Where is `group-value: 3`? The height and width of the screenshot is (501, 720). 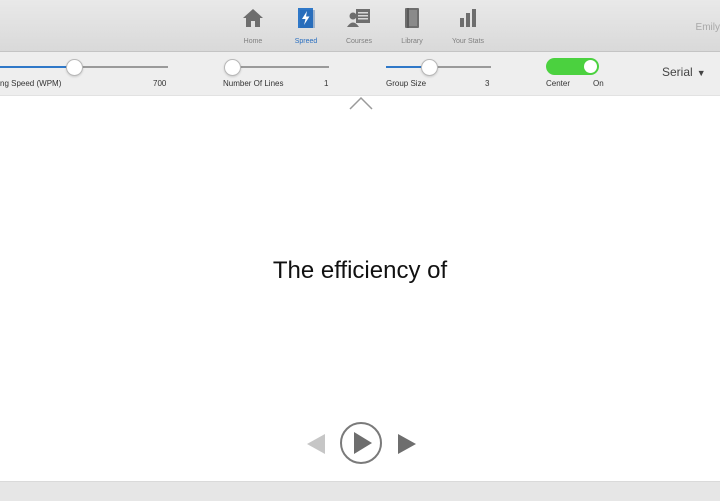 group-value: 3 is located at coordinates (487, 83).